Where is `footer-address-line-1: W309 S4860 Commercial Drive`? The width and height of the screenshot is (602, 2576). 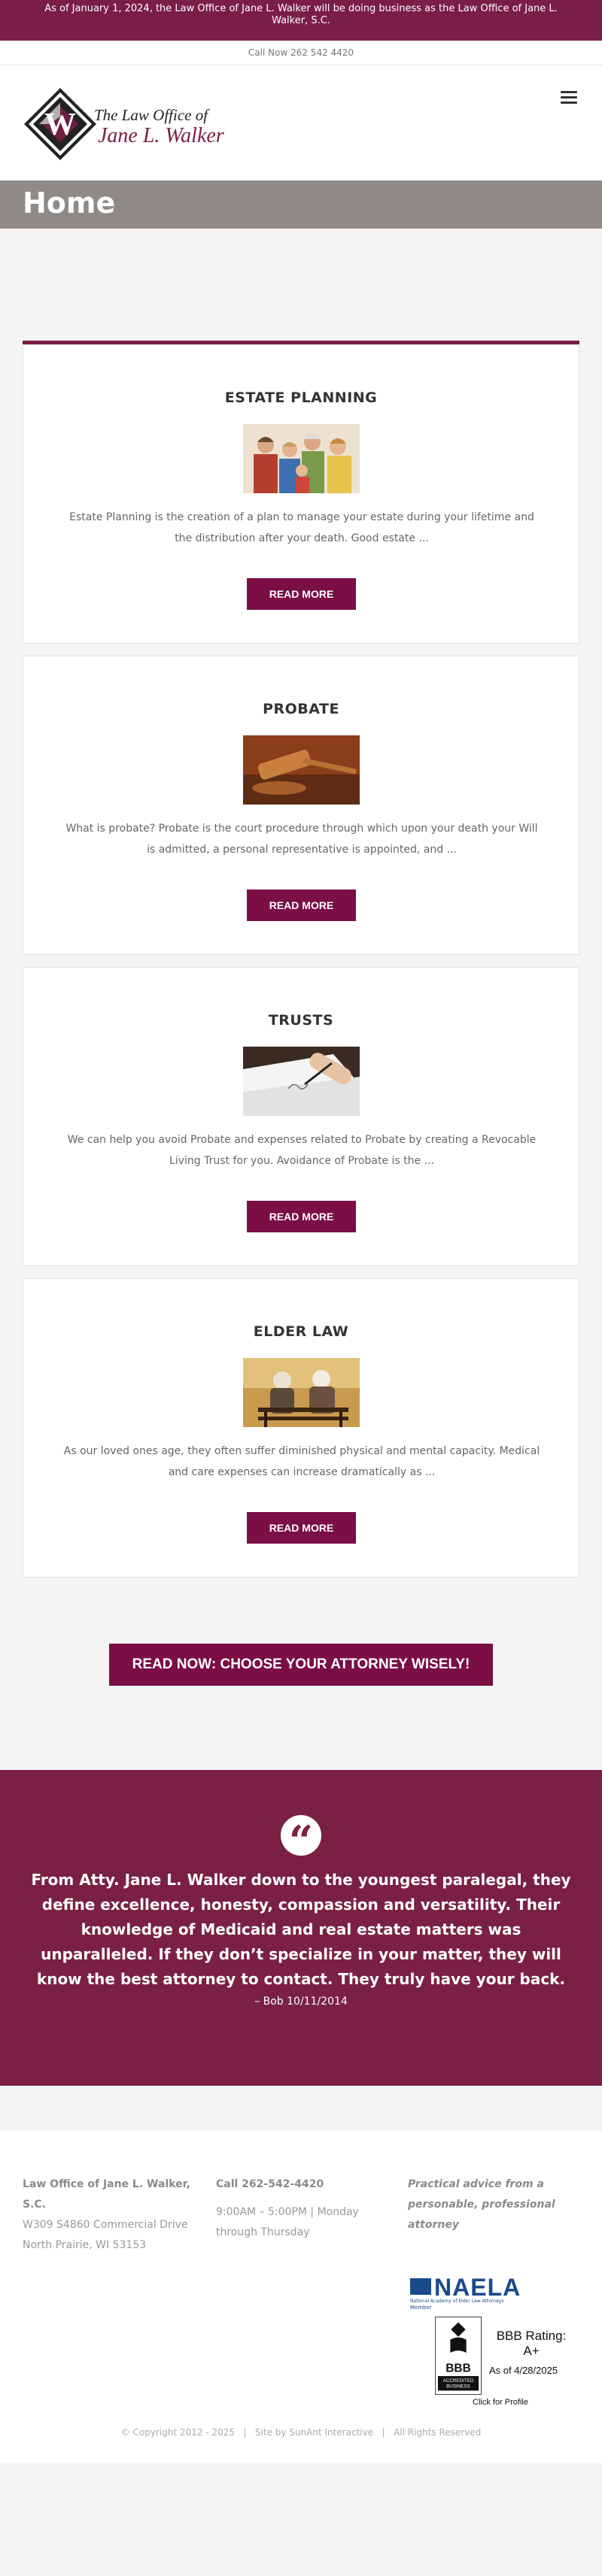
footer-address-line-1: W309 S4860 Commercial Drive is located at coordinates (105, 2225).